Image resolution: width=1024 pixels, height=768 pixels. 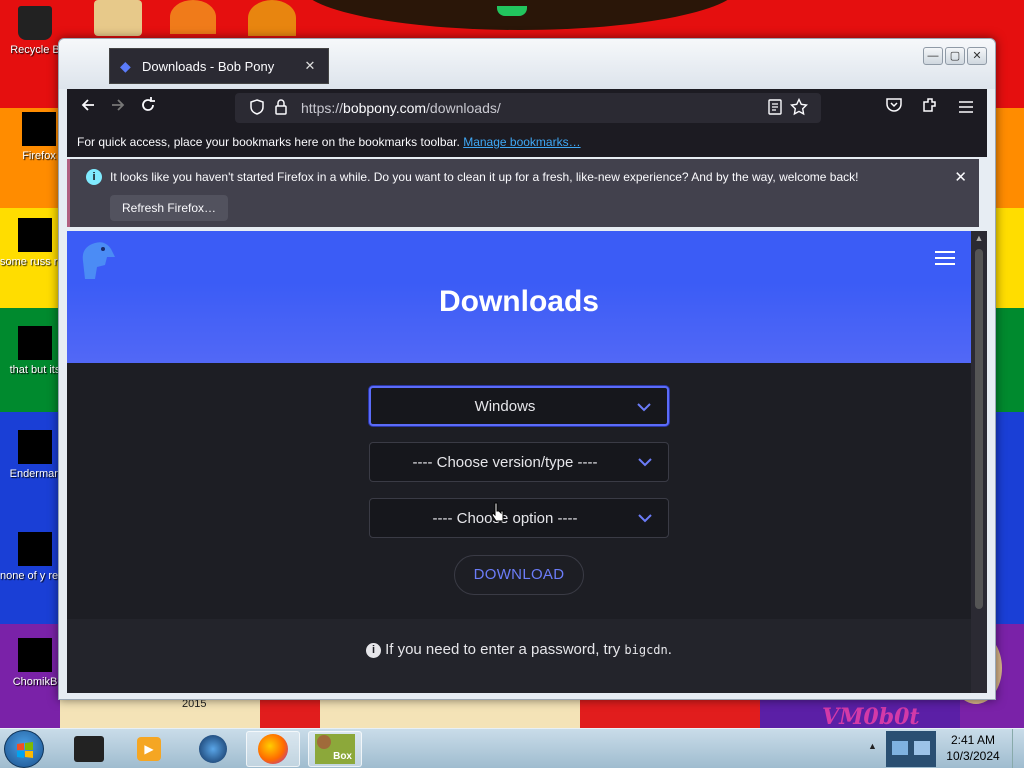 I want to click on system-tray, so click(x=911, y=749).